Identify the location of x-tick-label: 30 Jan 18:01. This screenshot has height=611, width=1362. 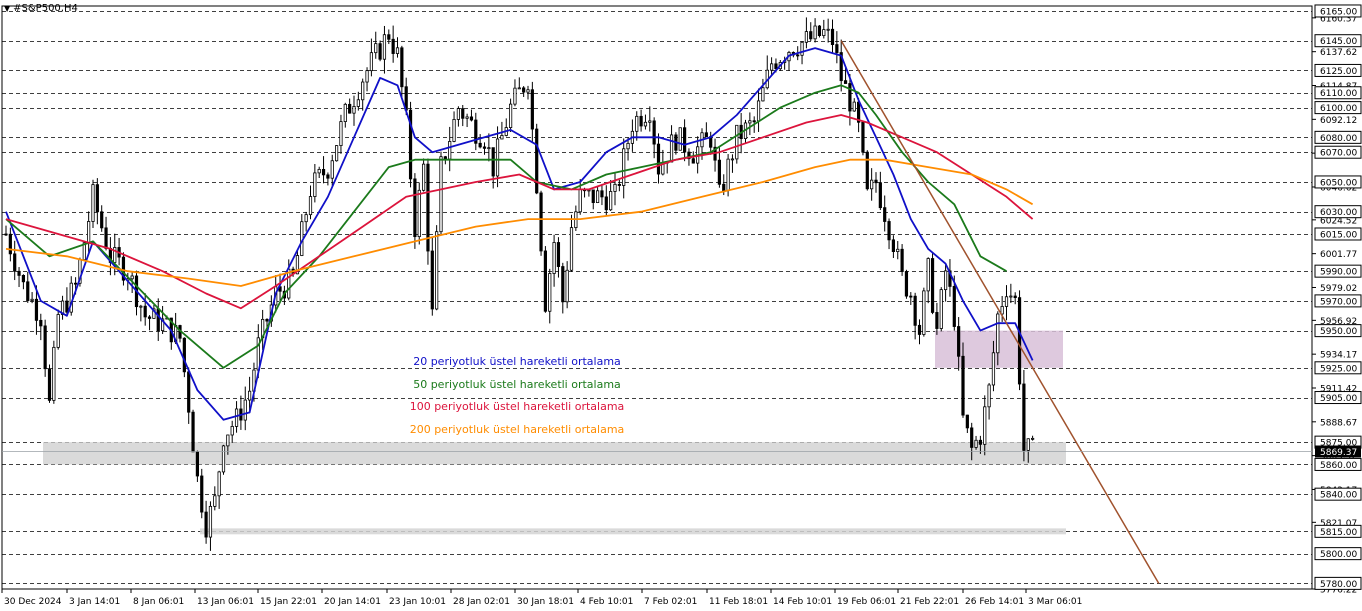
(545, 602).